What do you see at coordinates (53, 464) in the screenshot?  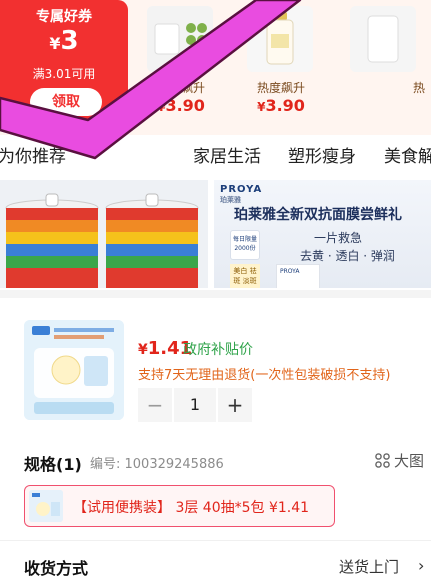 I see `spec-heading: 规格(1)` at bounding box center [53, 464].